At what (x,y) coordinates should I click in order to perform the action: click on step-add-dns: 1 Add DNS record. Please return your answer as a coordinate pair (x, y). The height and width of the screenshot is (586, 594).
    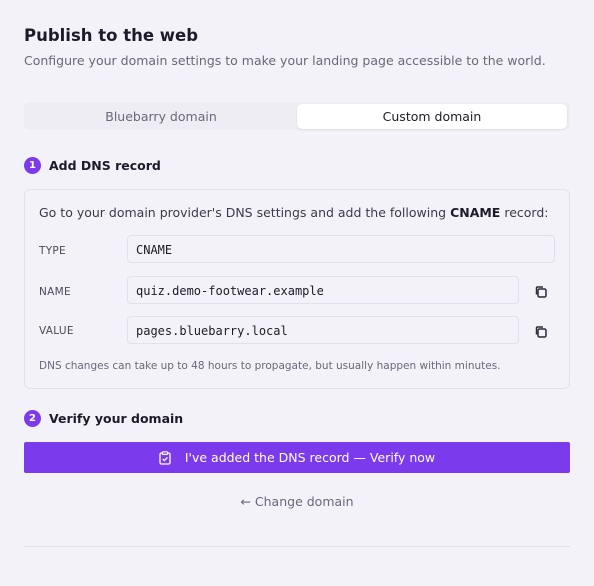
    Looking at the image, I should click on (92, 165).